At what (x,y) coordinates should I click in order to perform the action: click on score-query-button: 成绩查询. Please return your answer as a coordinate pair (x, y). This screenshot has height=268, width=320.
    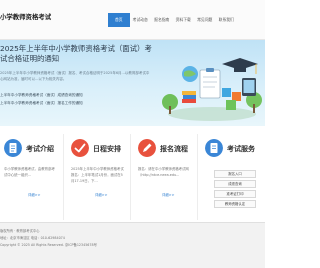
    Looking at the image, I should click on (235, 184).